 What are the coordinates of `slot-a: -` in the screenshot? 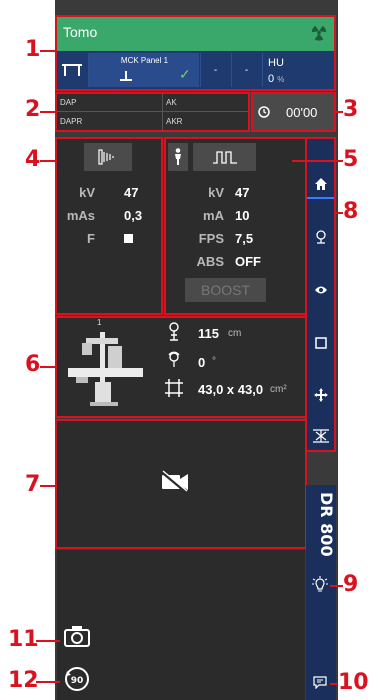 It's located at (215, 70).